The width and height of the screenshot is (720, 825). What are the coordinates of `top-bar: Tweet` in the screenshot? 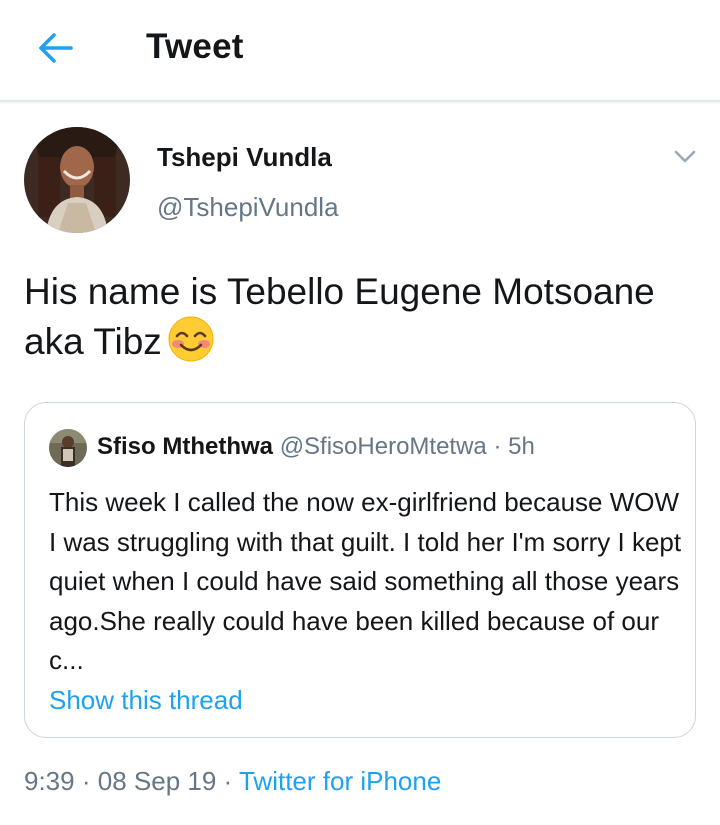 It's located at (360, 51).